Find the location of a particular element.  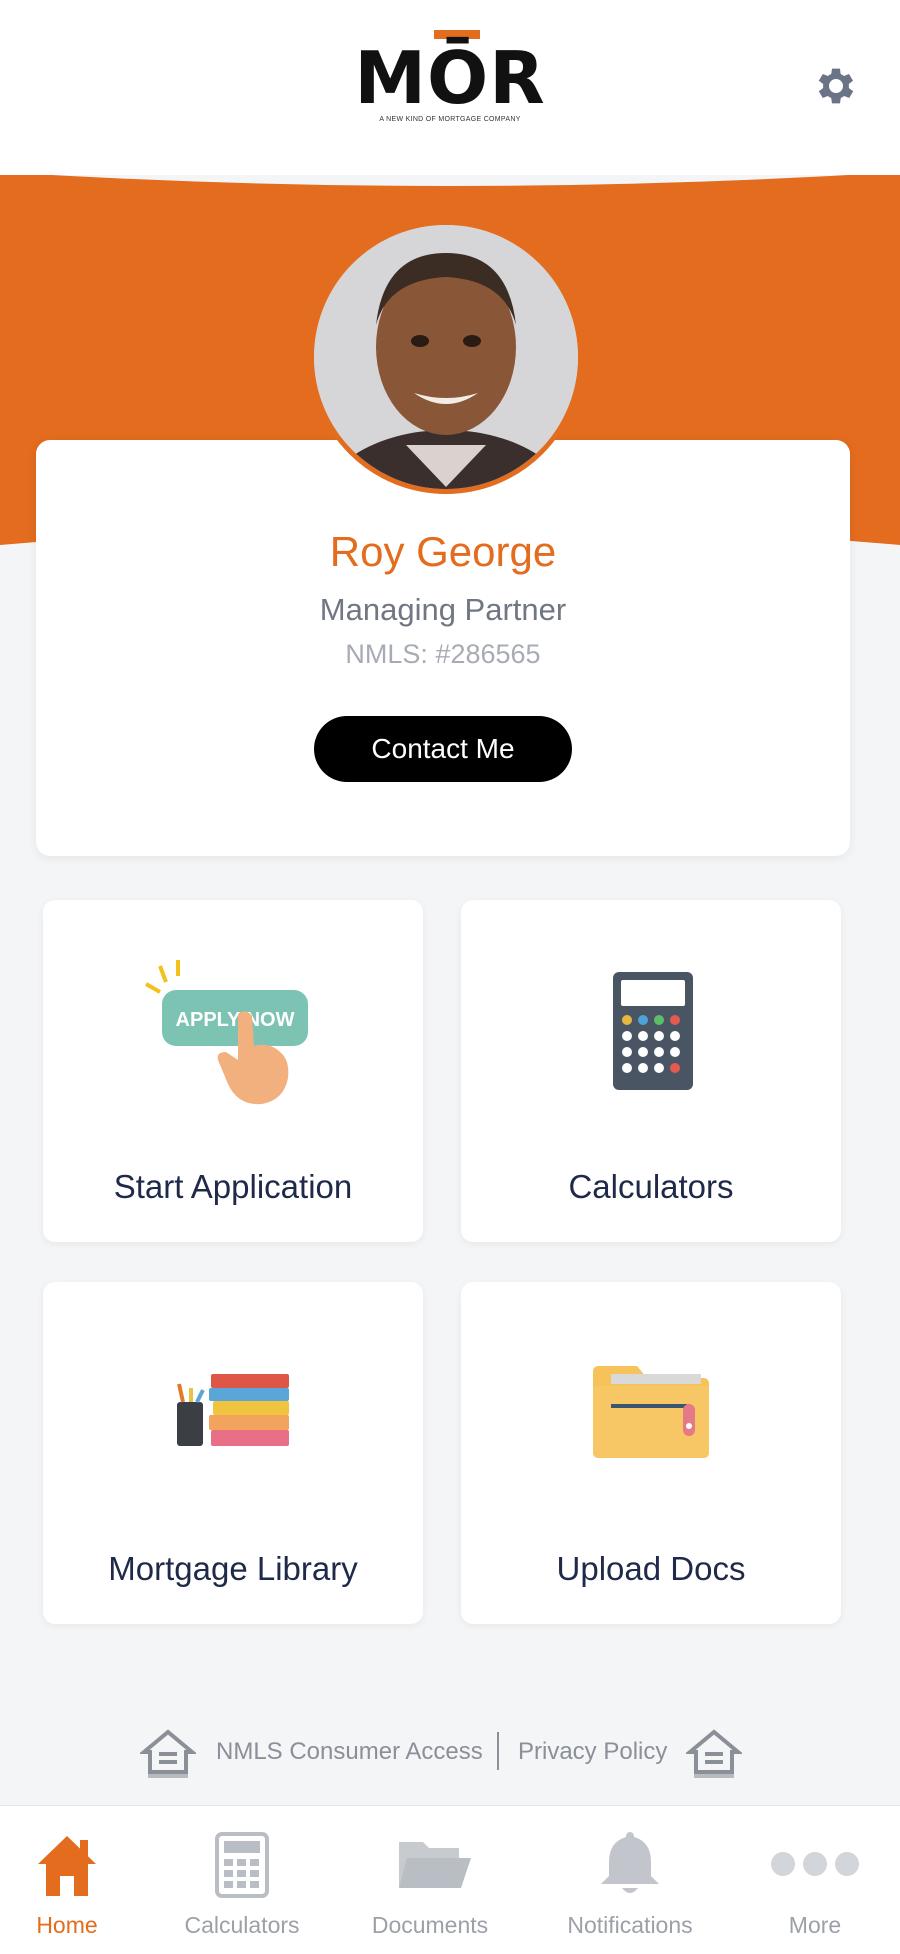

tile-label: Upload Docs is located at coordinates (651, 1568).